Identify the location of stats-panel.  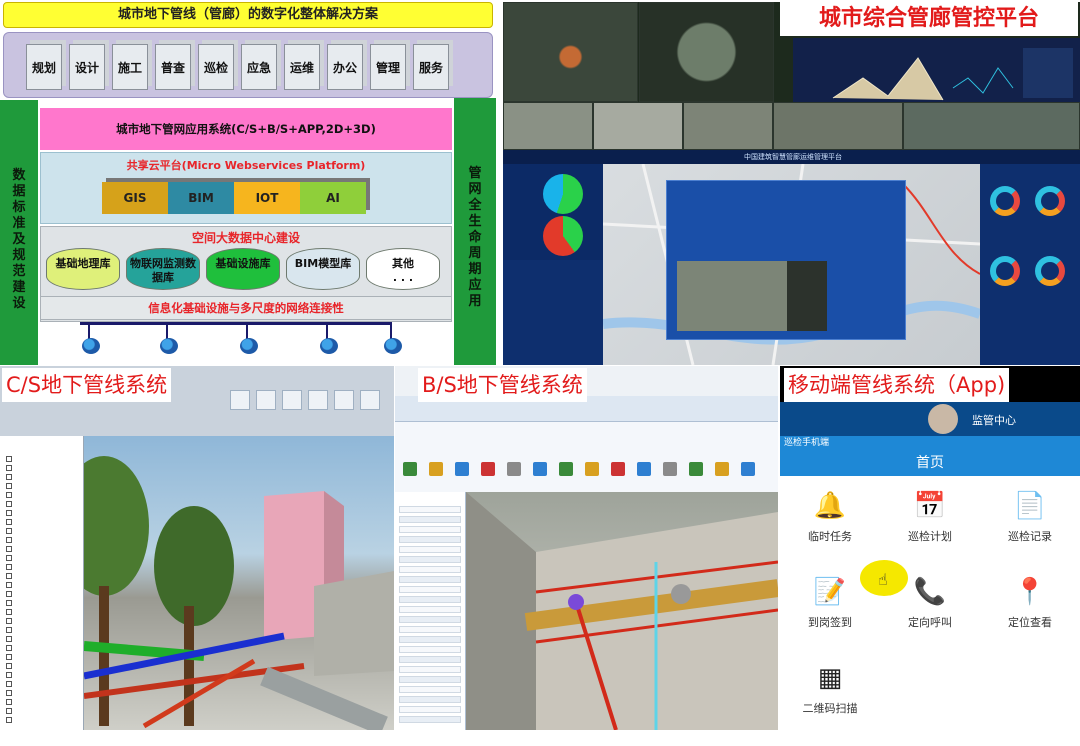
(1030, 264).